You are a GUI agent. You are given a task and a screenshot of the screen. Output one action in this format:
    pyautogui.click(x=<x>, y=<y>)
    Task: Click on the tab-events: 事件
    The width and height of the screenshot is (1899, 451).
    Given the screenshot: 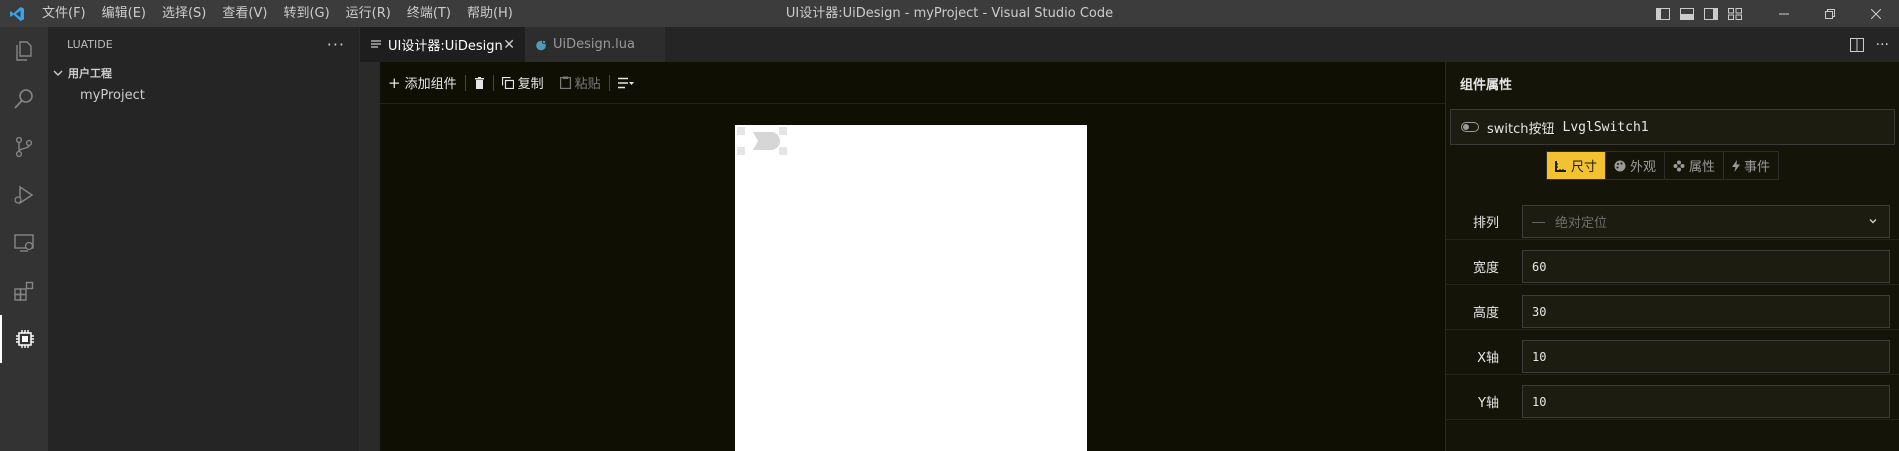 What is the action you would take?
    pyautogui.click(x=1751, y=165)
    